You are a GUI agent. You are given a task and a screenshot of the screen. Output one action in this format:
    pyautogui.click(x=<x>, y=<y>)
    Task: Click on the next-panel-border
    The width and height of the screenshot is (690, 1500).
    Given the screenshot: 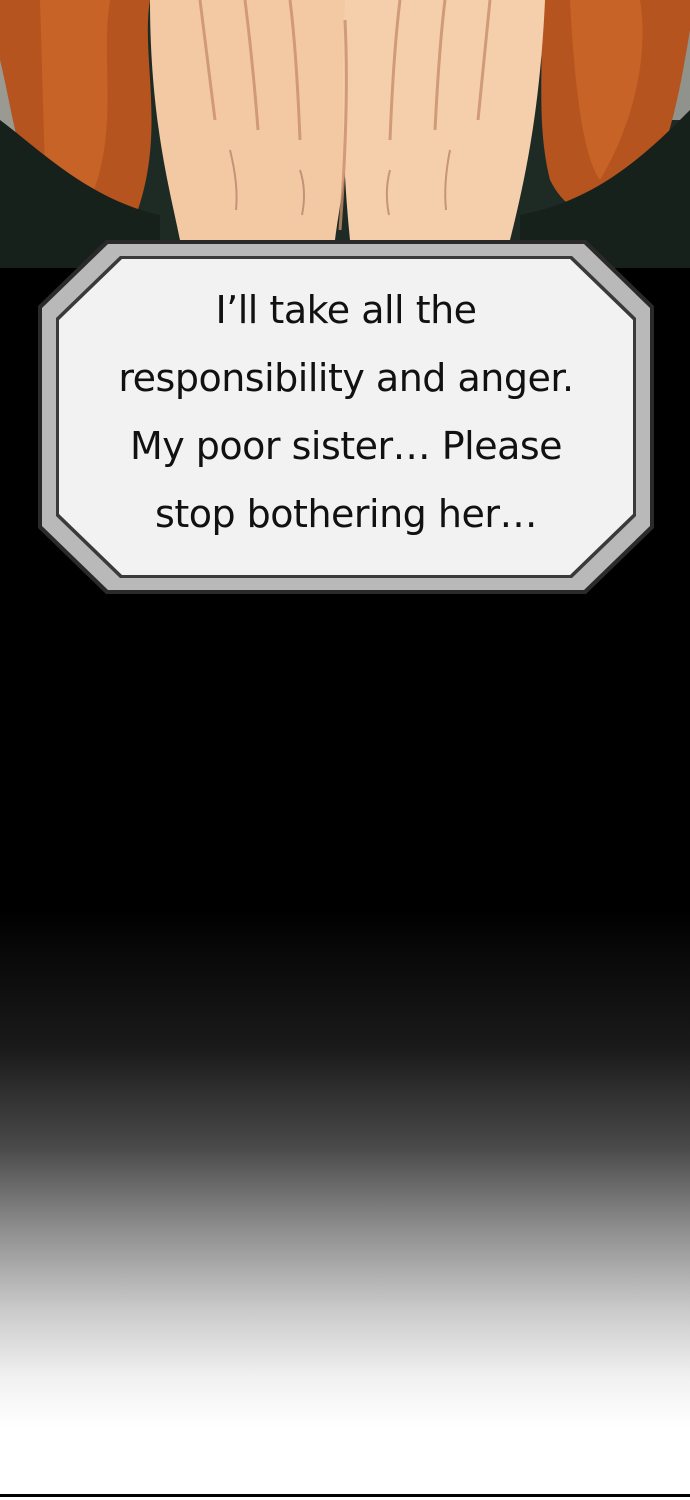 What is the action you would take?
    pyautogui.click(x=345, y=1497)
    